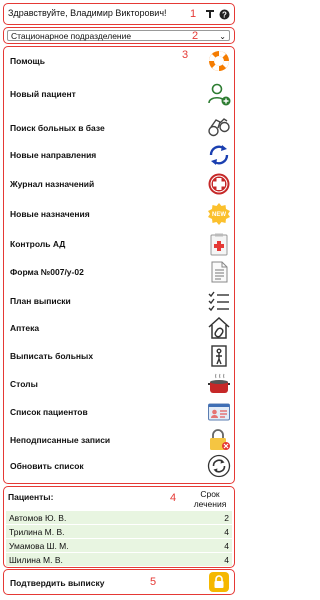  I want to click on menu-item-label: Столы, so click(24, 384).